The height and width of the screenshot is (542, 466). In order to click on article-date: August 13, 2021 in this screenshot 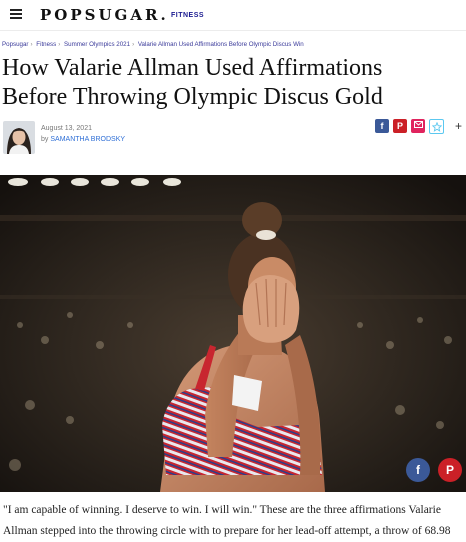, I will do `click(66, 128)`.